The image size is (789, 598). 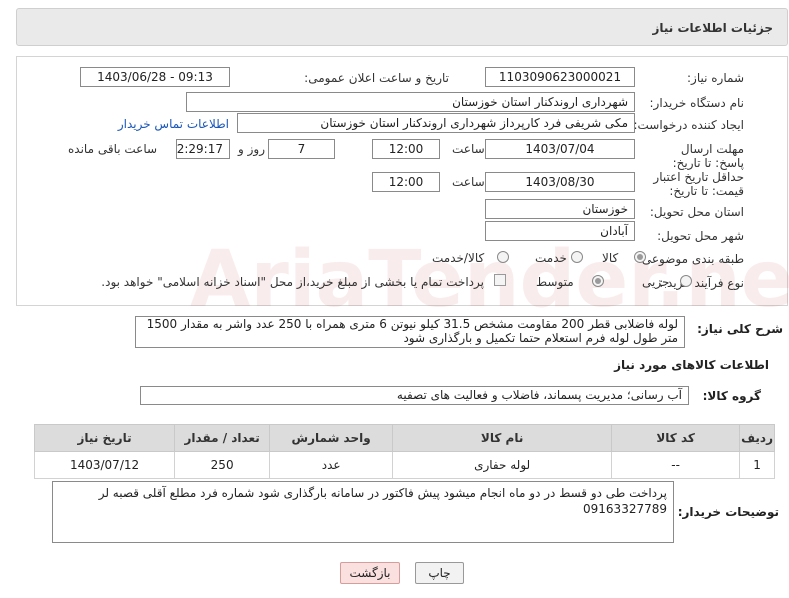 What do you see at coordinates (700, 236) in the screenshot?
I see `delivery-city-label: شهر محل تحویل:` at bounding box center [700, 236].